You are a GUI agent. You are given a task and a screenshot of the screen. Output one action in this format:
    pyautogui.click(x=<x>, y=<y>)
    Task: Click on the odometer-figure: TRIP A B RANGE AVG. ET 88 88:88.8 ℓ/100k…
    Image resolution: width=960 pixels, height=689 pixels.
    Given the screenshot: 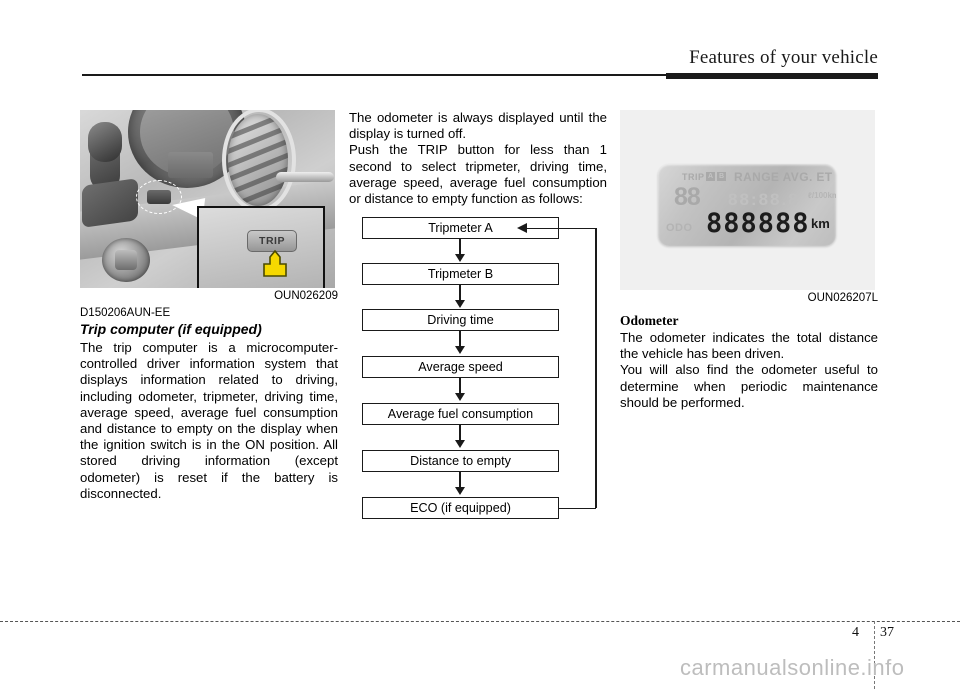 What is the action you would take?
    pyautogui.click(x=747, y=200)
    